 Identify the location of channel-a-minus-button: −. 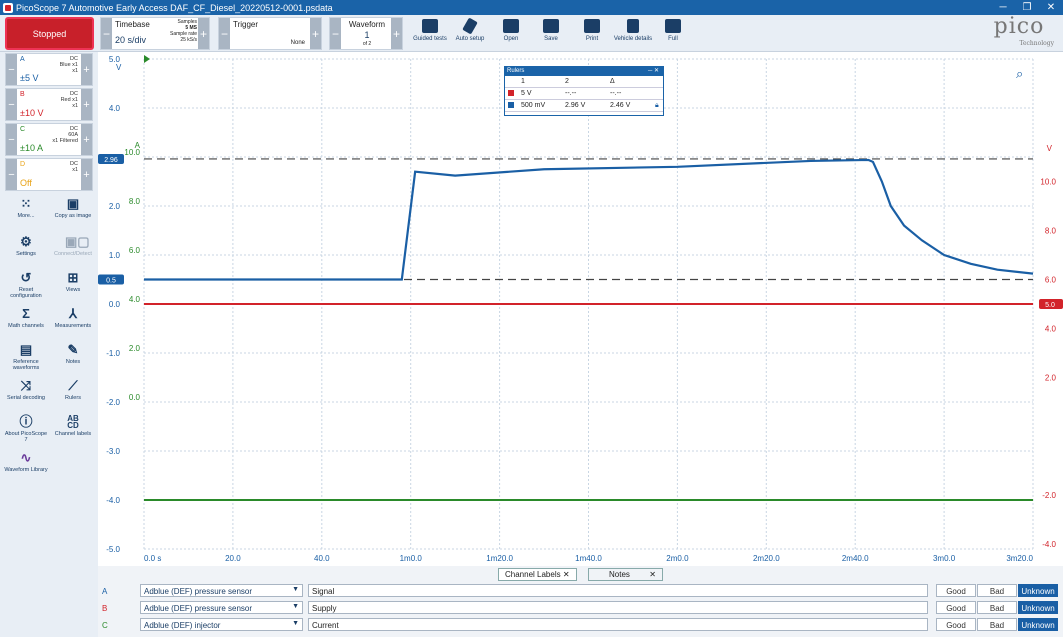
(11, 69).